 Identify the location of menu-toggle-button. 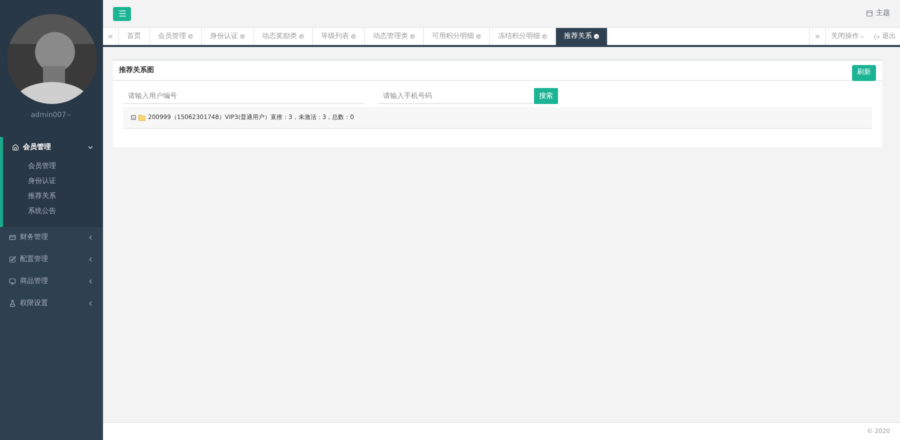
(122, 13).